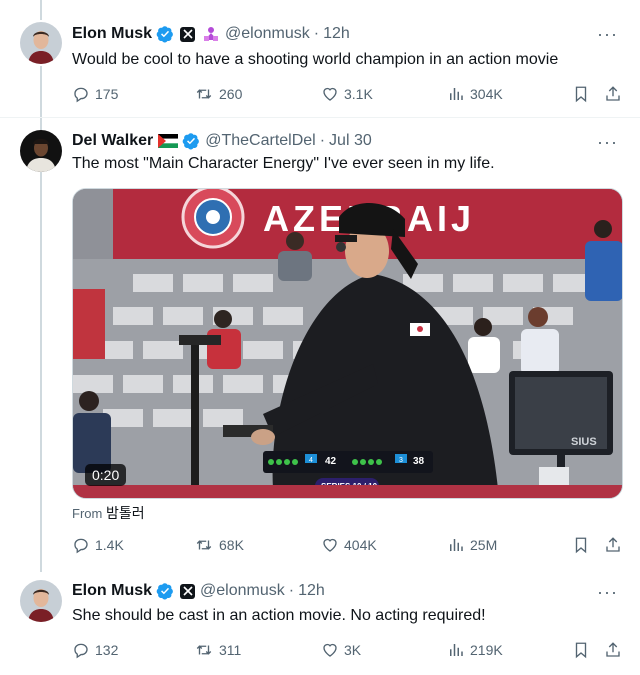 The image size is (640, 675). Describe the element at coordinates (311, 460) in the screenshot. I see `score-shots-left: 4` at that location.